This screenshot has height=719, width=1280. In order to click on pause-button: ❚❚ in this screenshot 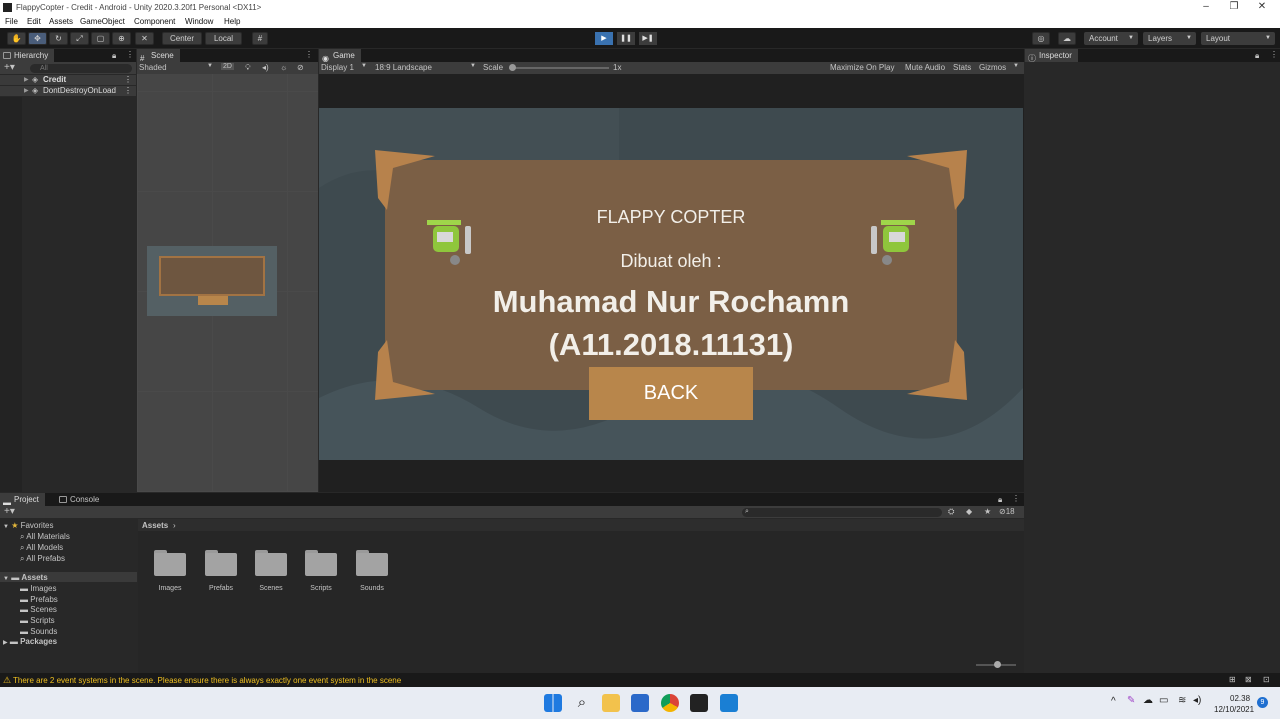, I will do `click(626, 38)`.